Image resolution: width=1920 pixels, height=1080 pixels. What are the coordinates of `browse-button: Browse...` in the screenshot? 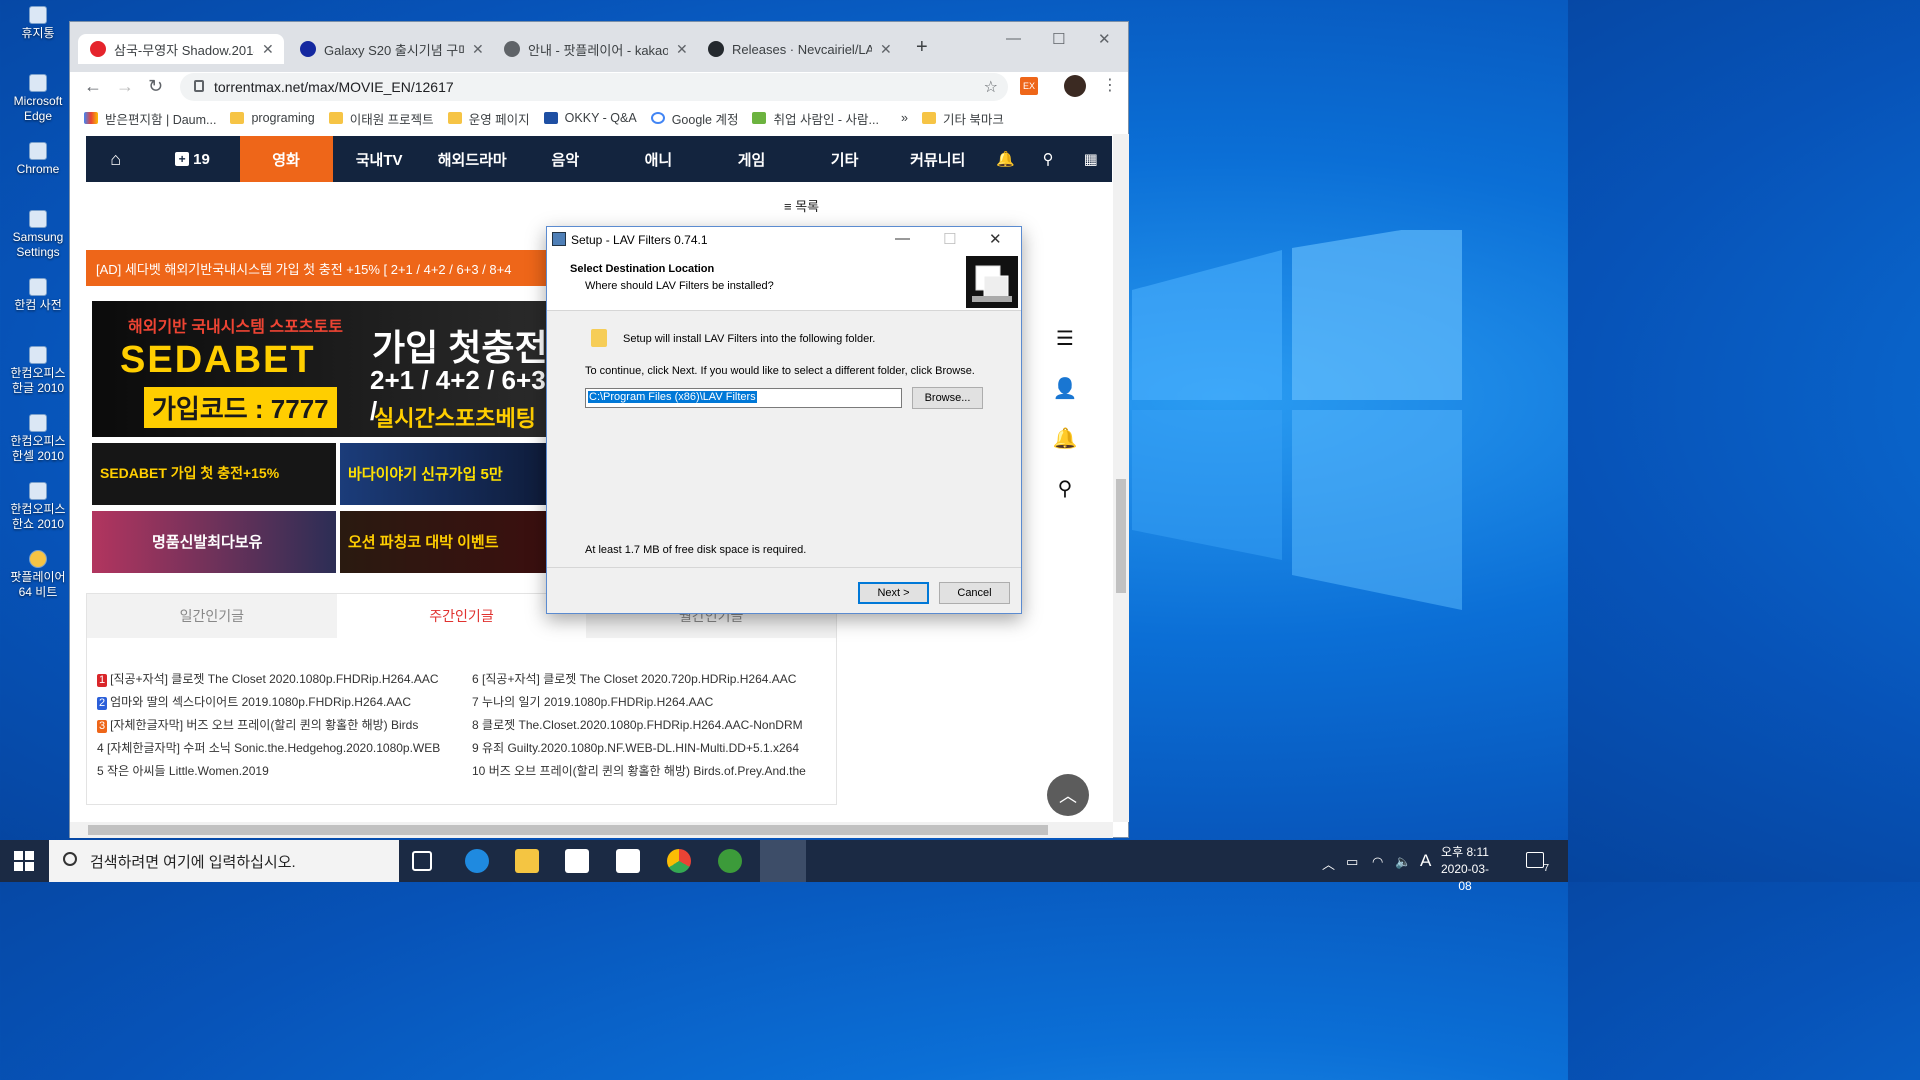 It's located at (947, 398).